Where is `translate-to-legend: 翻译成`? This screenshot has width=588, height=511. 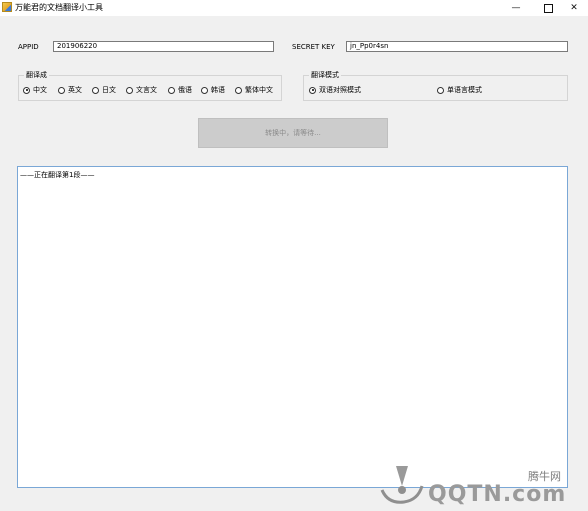 translate-to-legend: 翻译成 is located at coordinates (36, 75).